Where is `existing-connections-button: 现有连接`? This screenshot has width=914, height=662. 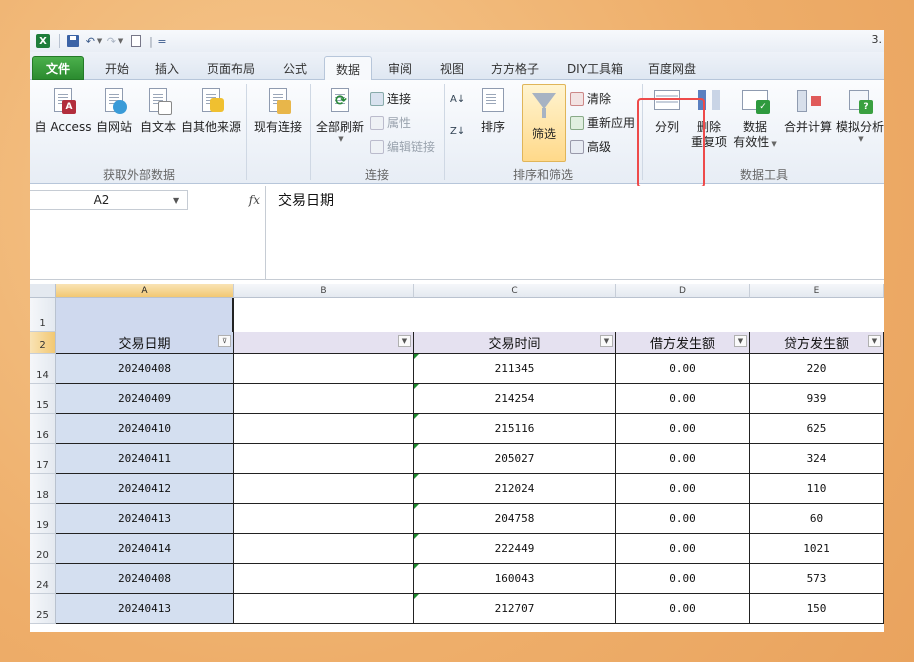
existing-connections-button: 现有连接 is located at coordinates (278, 110).